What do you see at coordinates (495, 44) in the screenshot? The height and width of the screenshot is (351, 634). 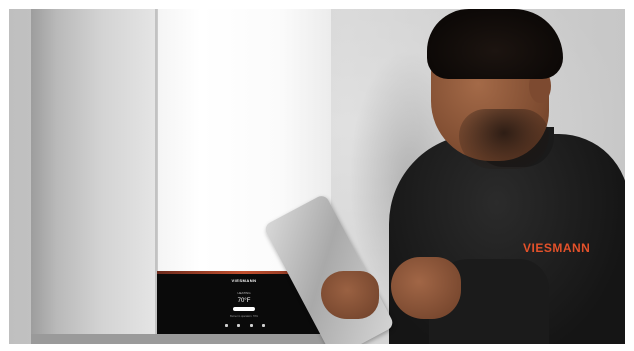 I see `hair` at bounding box center [495, 44].